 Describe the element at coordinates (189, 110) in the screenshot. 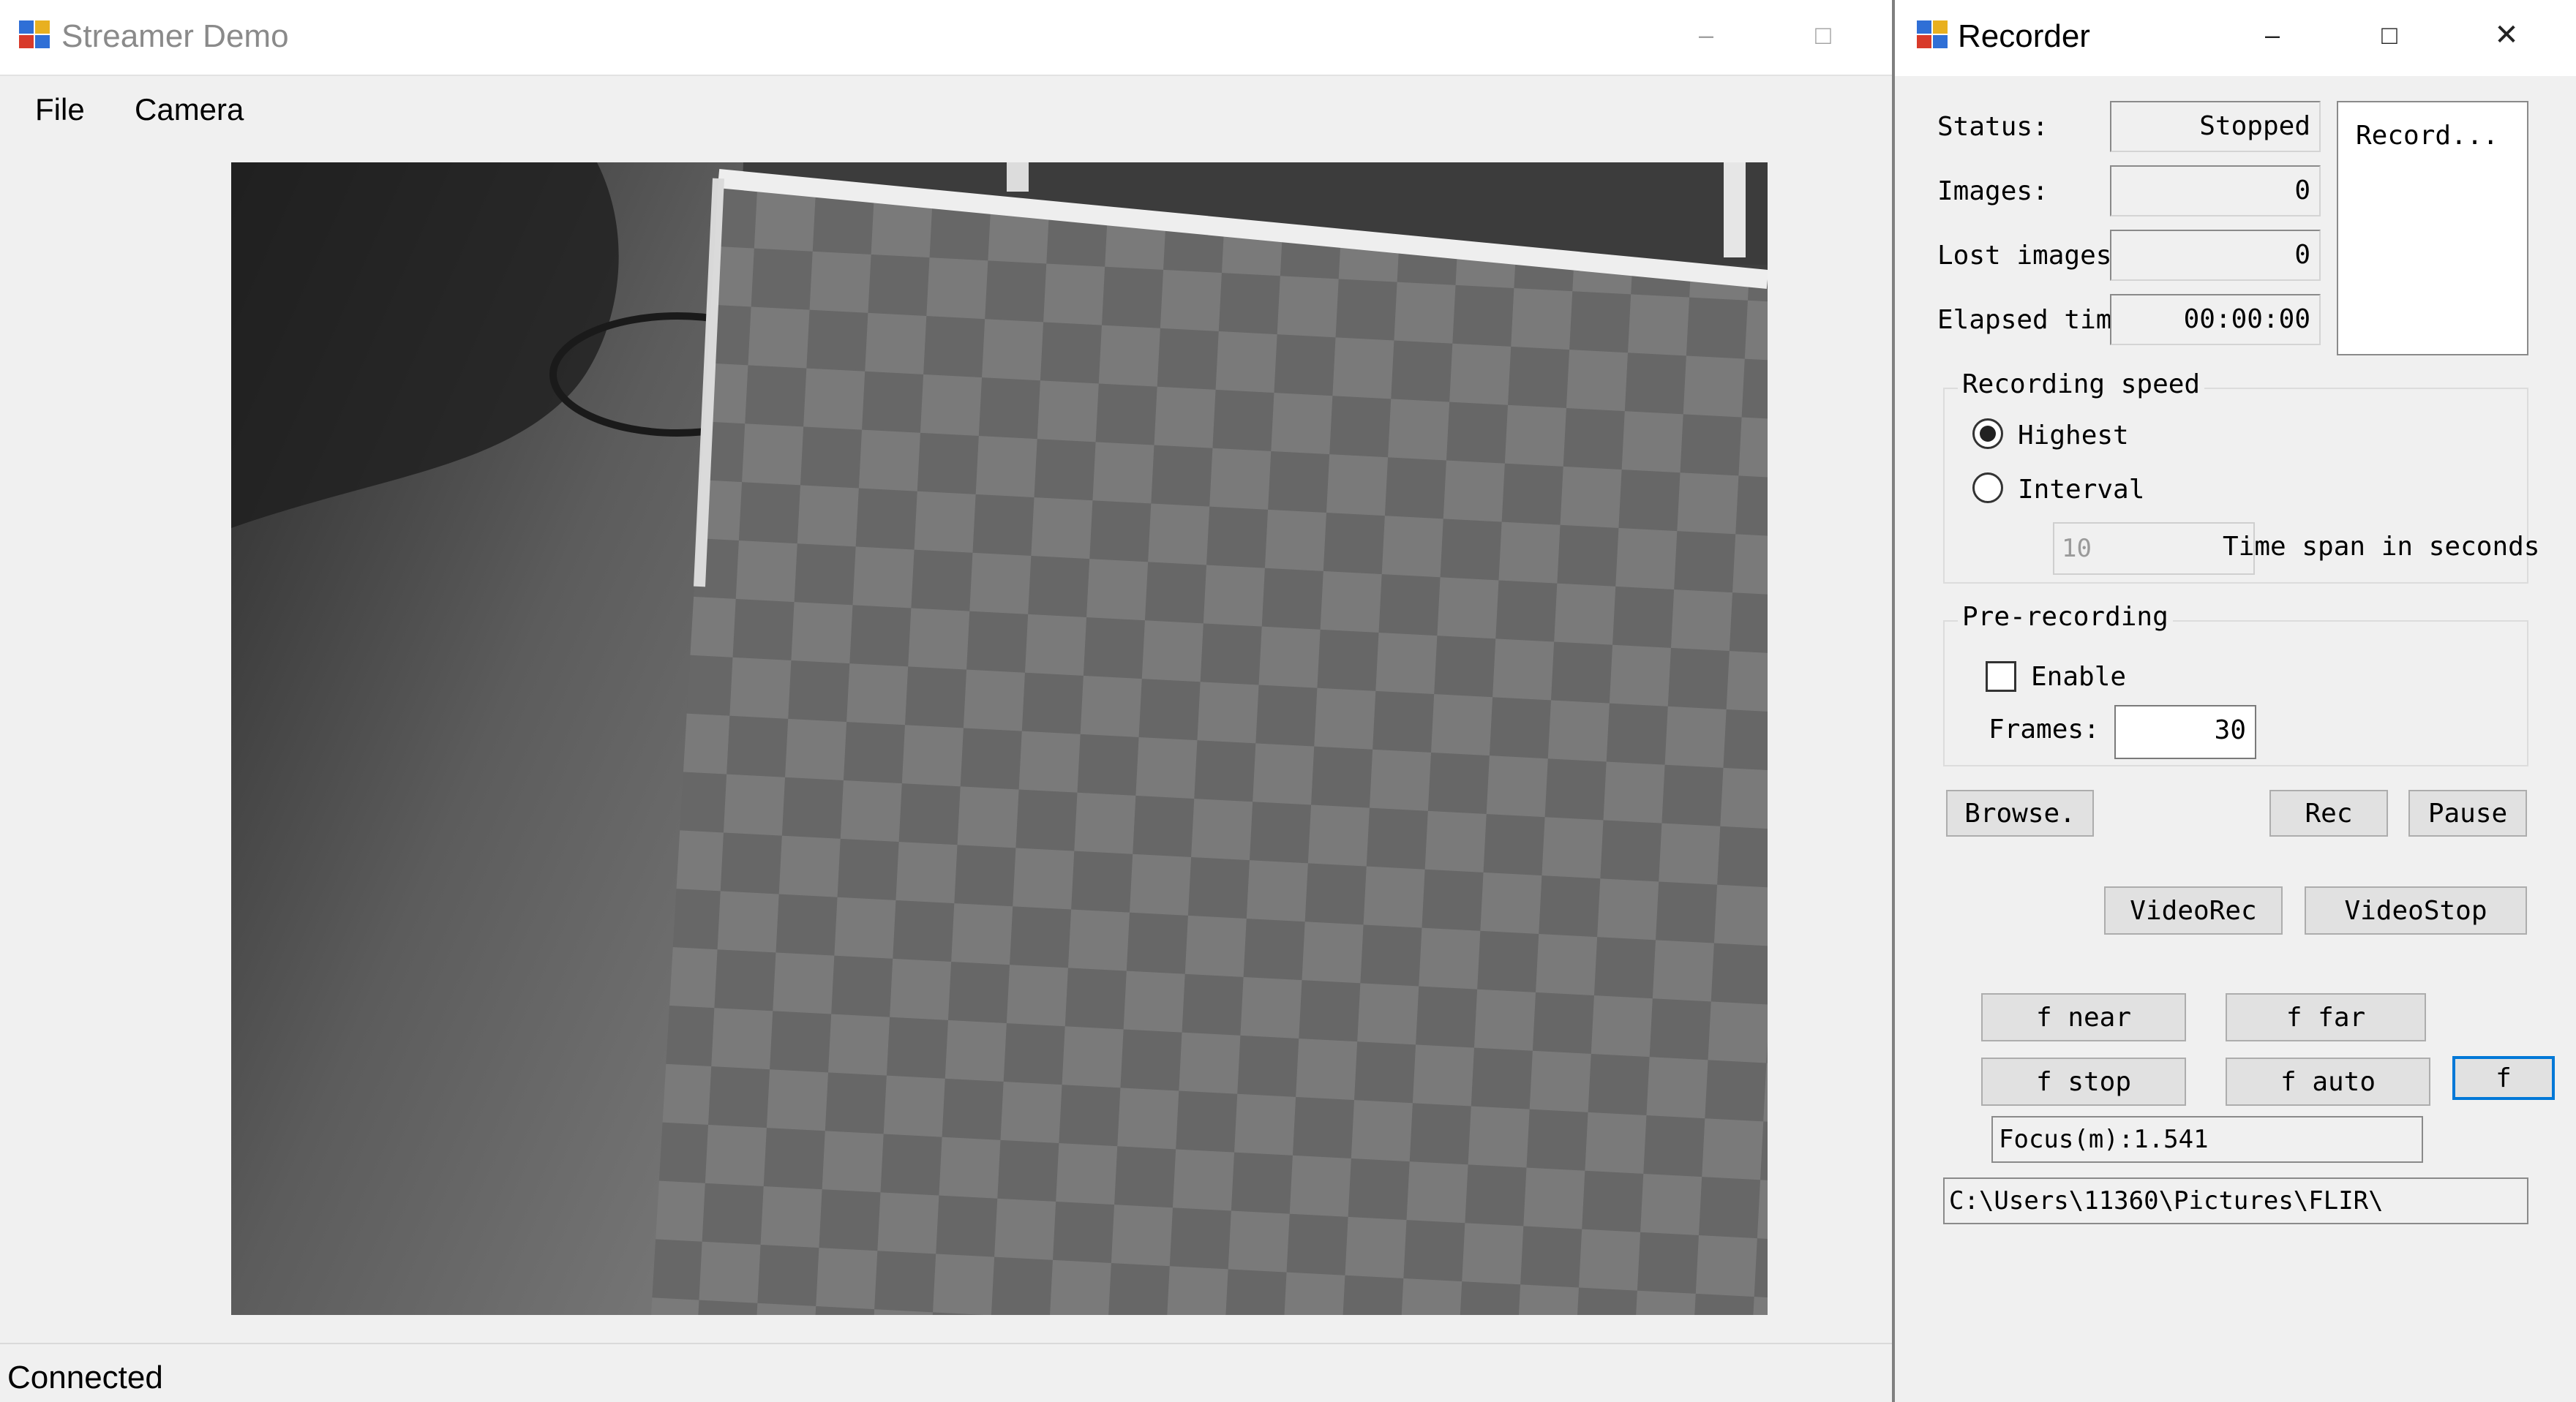

I see `menu-camera: Camera` at that location.